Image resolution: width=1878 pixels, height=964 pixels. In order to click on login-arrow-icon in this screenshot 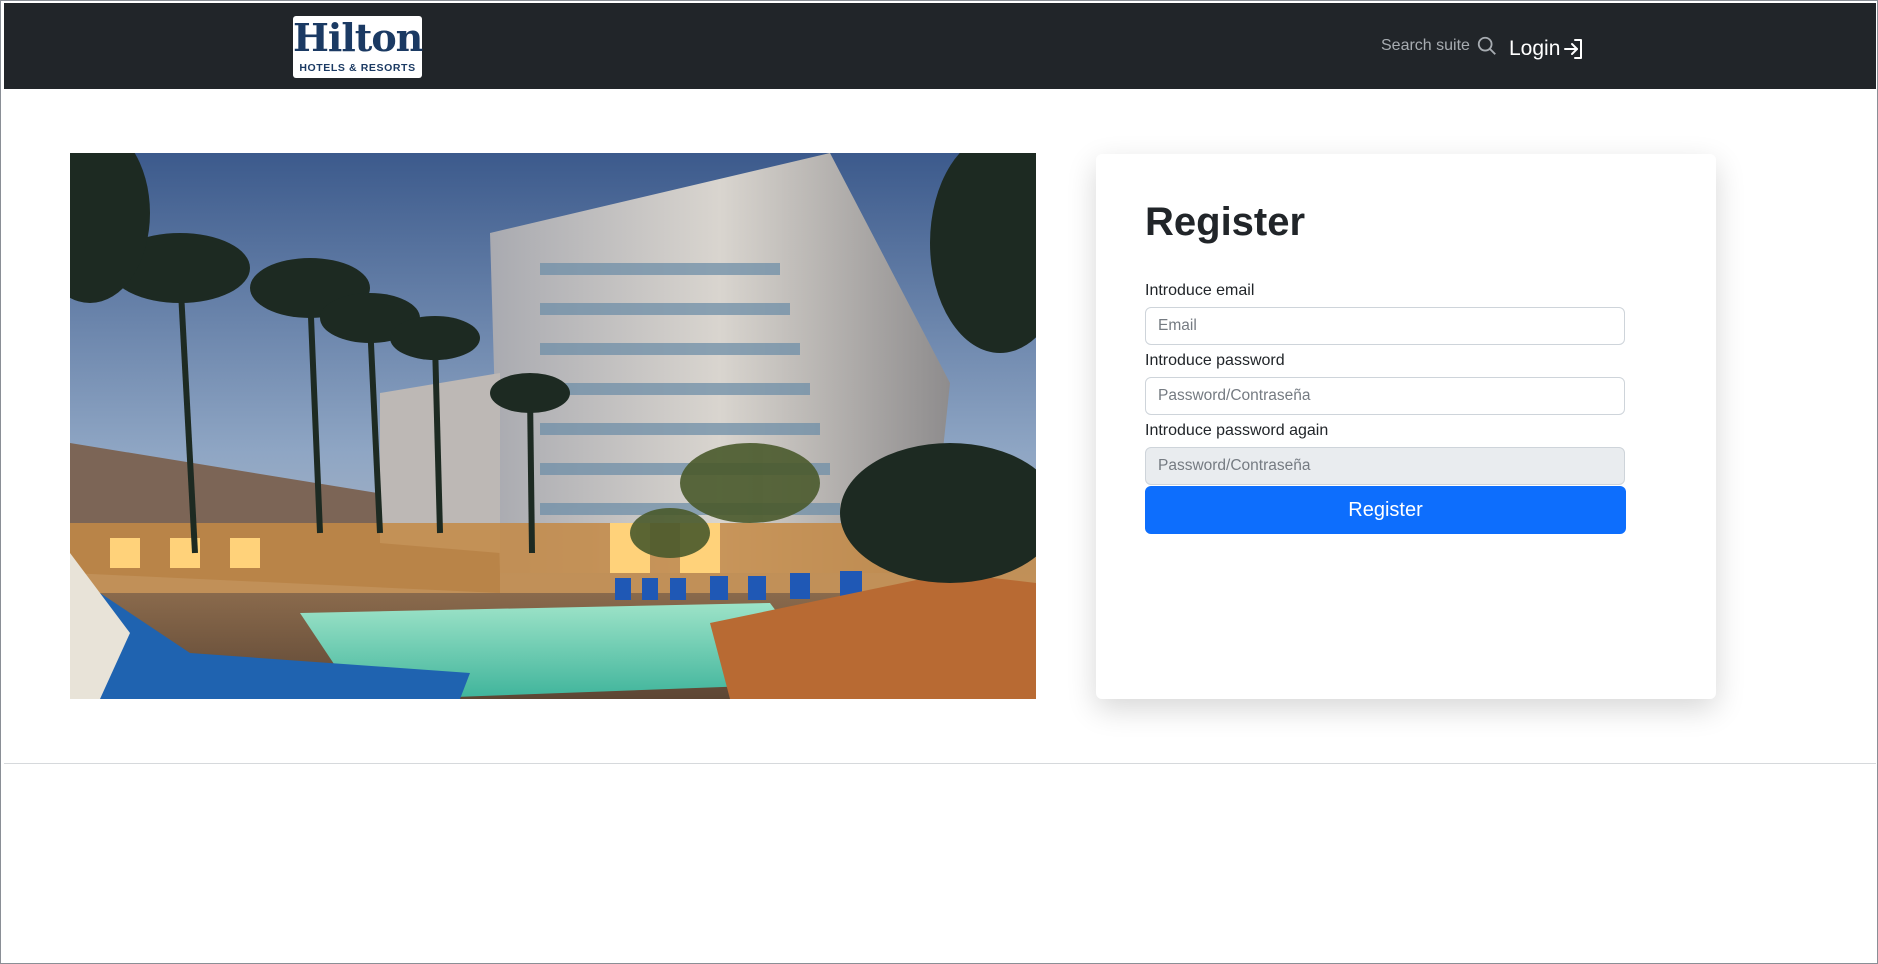, I will do `click(1573, 49)`.